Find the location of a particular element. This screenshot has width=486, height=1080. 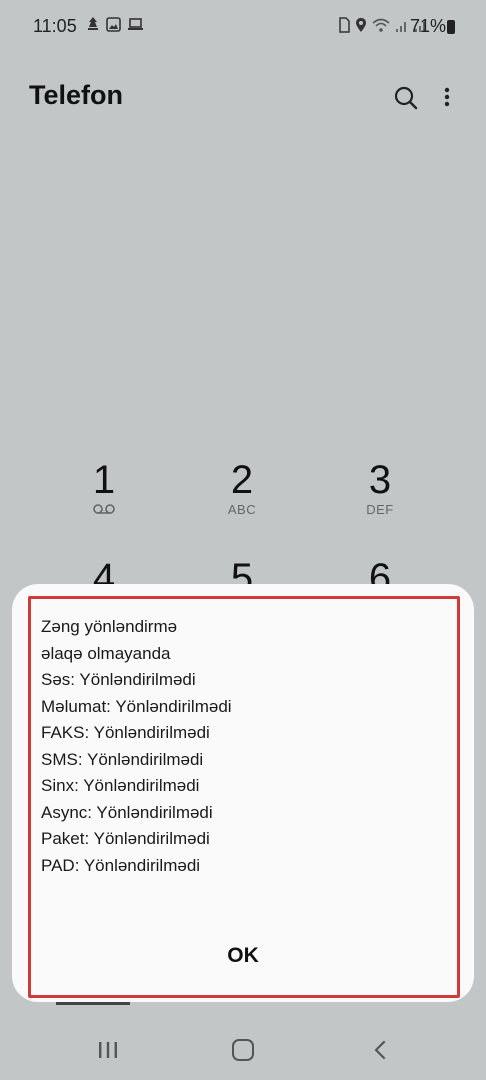

recent-apps-icon is located at coordinates (108, 1050).